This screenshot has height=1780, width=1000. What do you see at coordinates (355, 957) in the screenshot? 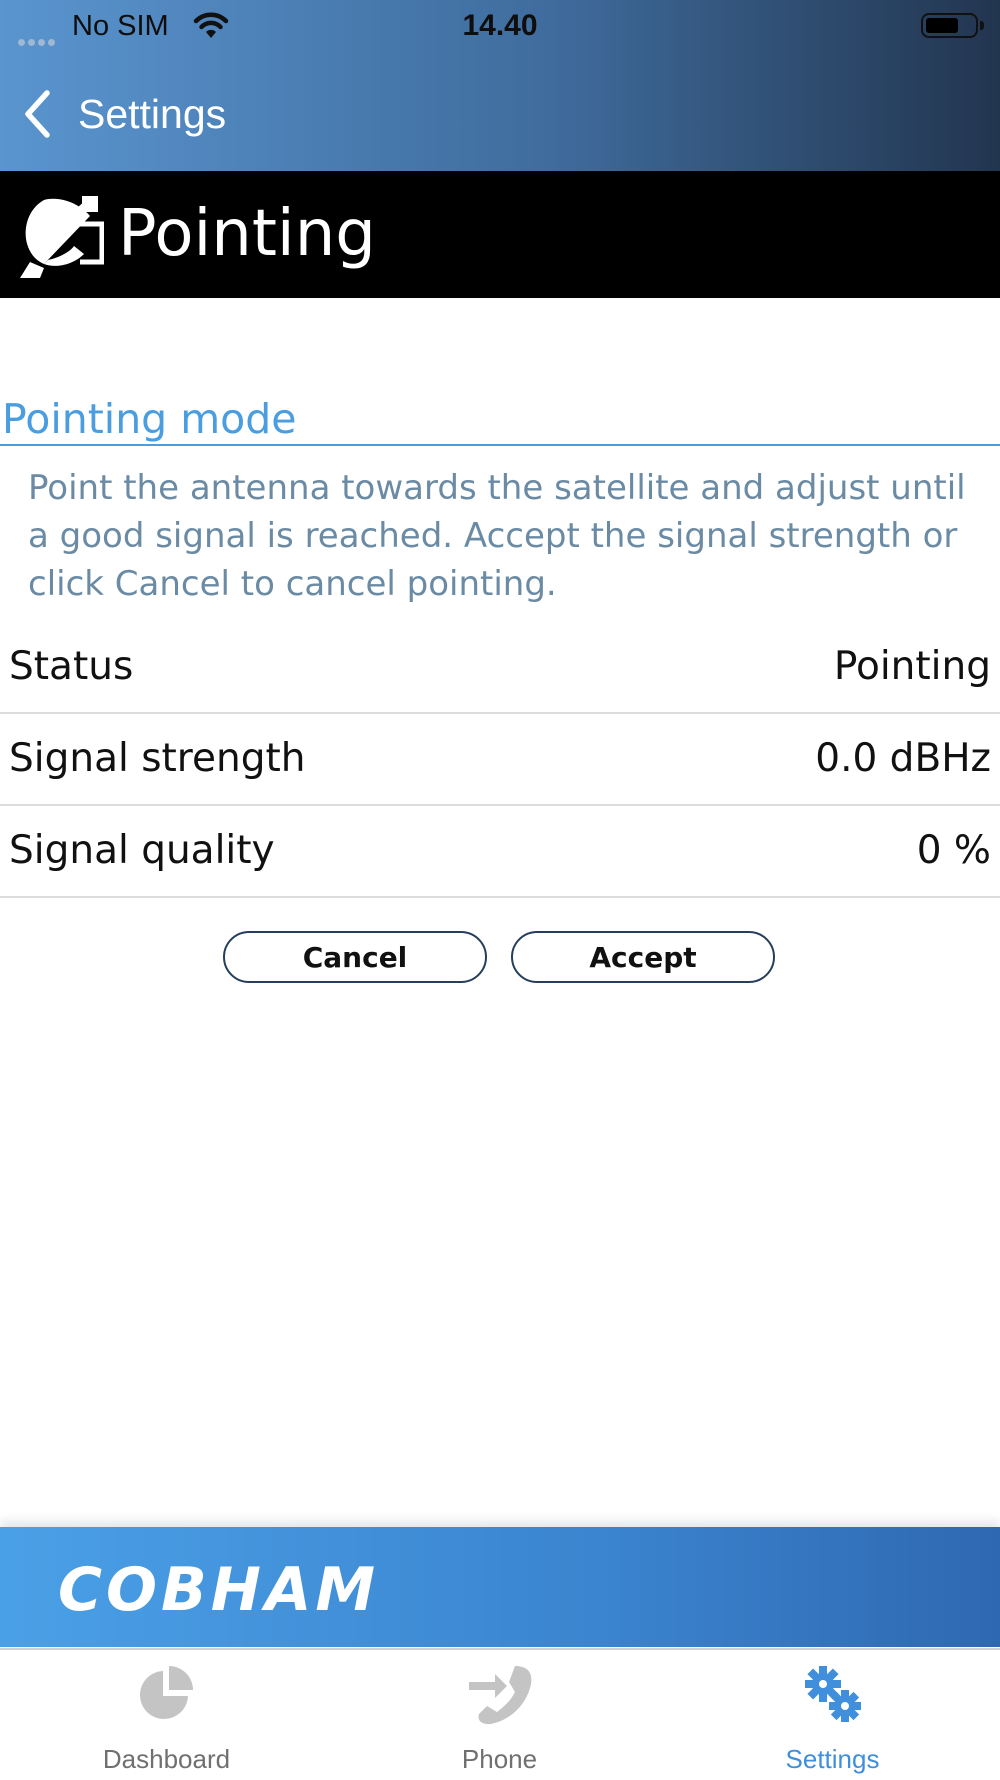
I see `cancel-button: Cancel` at bounding box center [355, 957].